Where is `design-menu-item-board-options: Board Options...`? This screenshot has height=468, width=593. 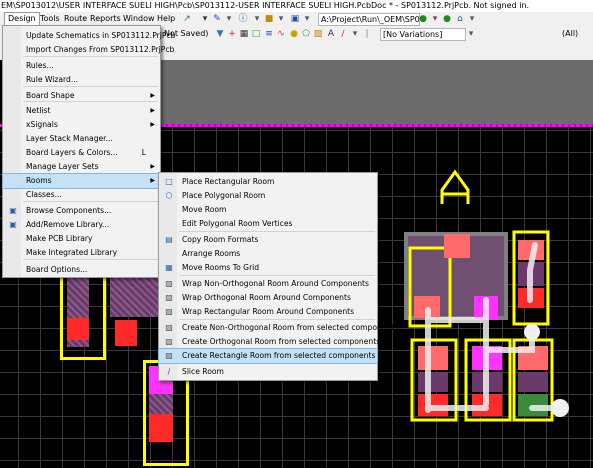
design-menu-item-board-options: Board Options... is located at coordinates (81, 270).